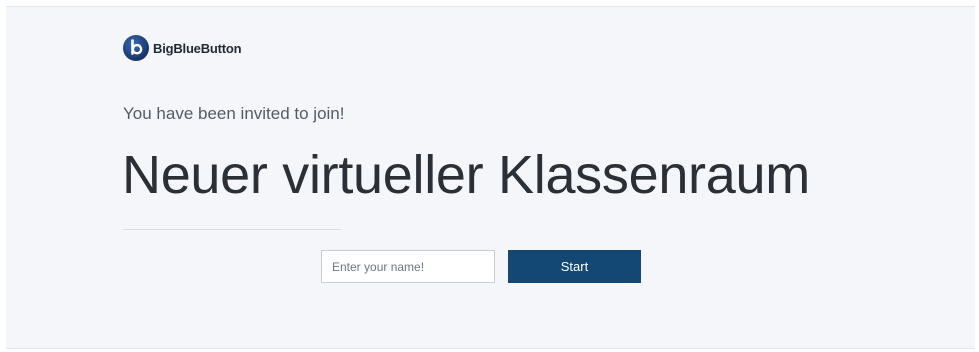 The image size is (979, 352). I want to click on bigbluebutton-logo-icon, so click(136, 48).